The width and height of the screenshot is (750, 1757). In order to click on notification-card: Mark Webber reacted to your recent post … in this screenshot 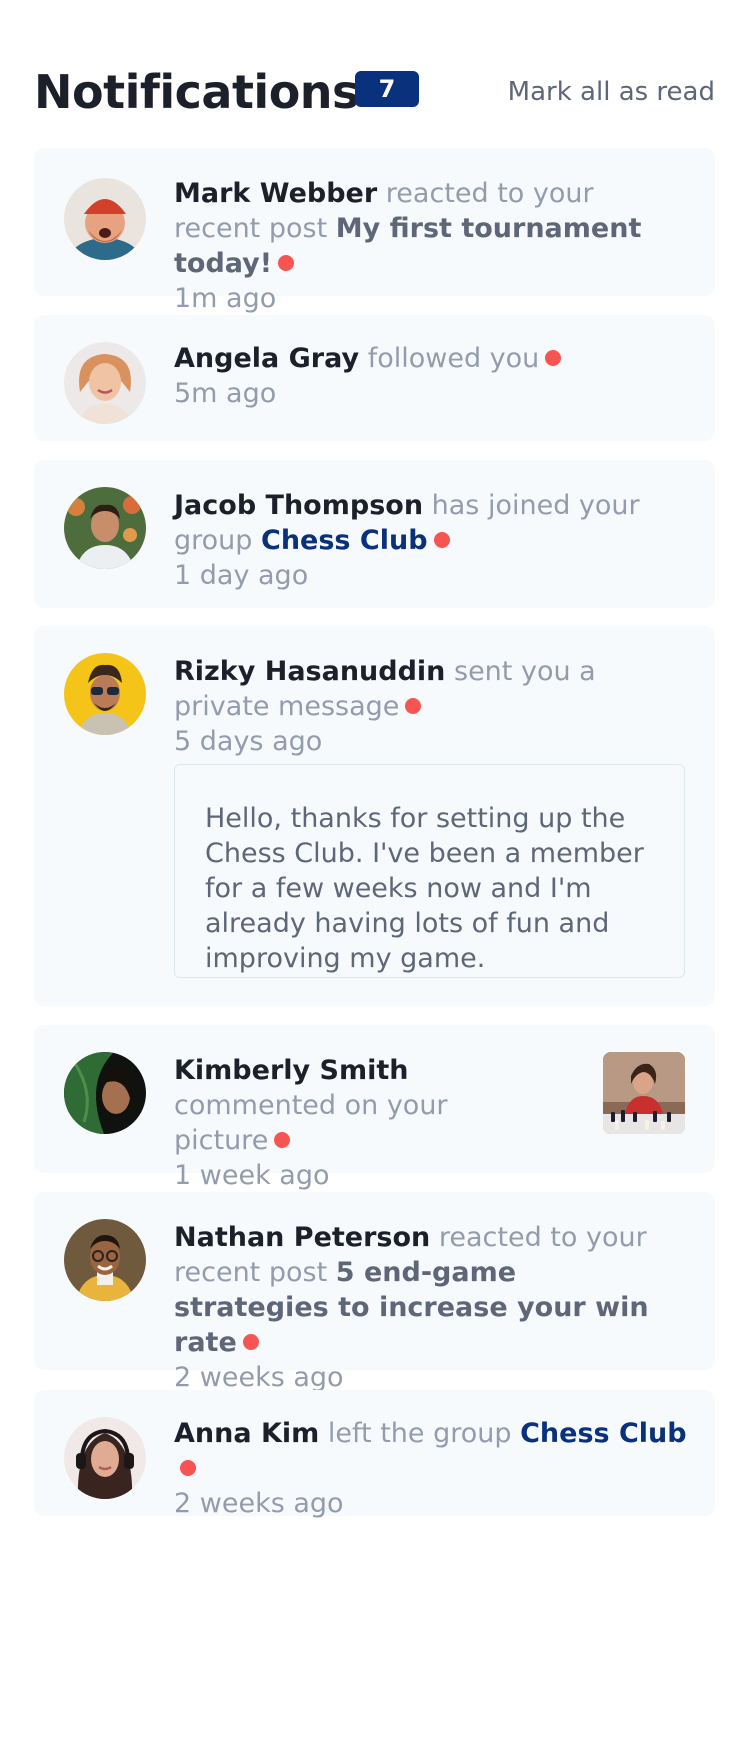, I will do `click(374, 231)`.